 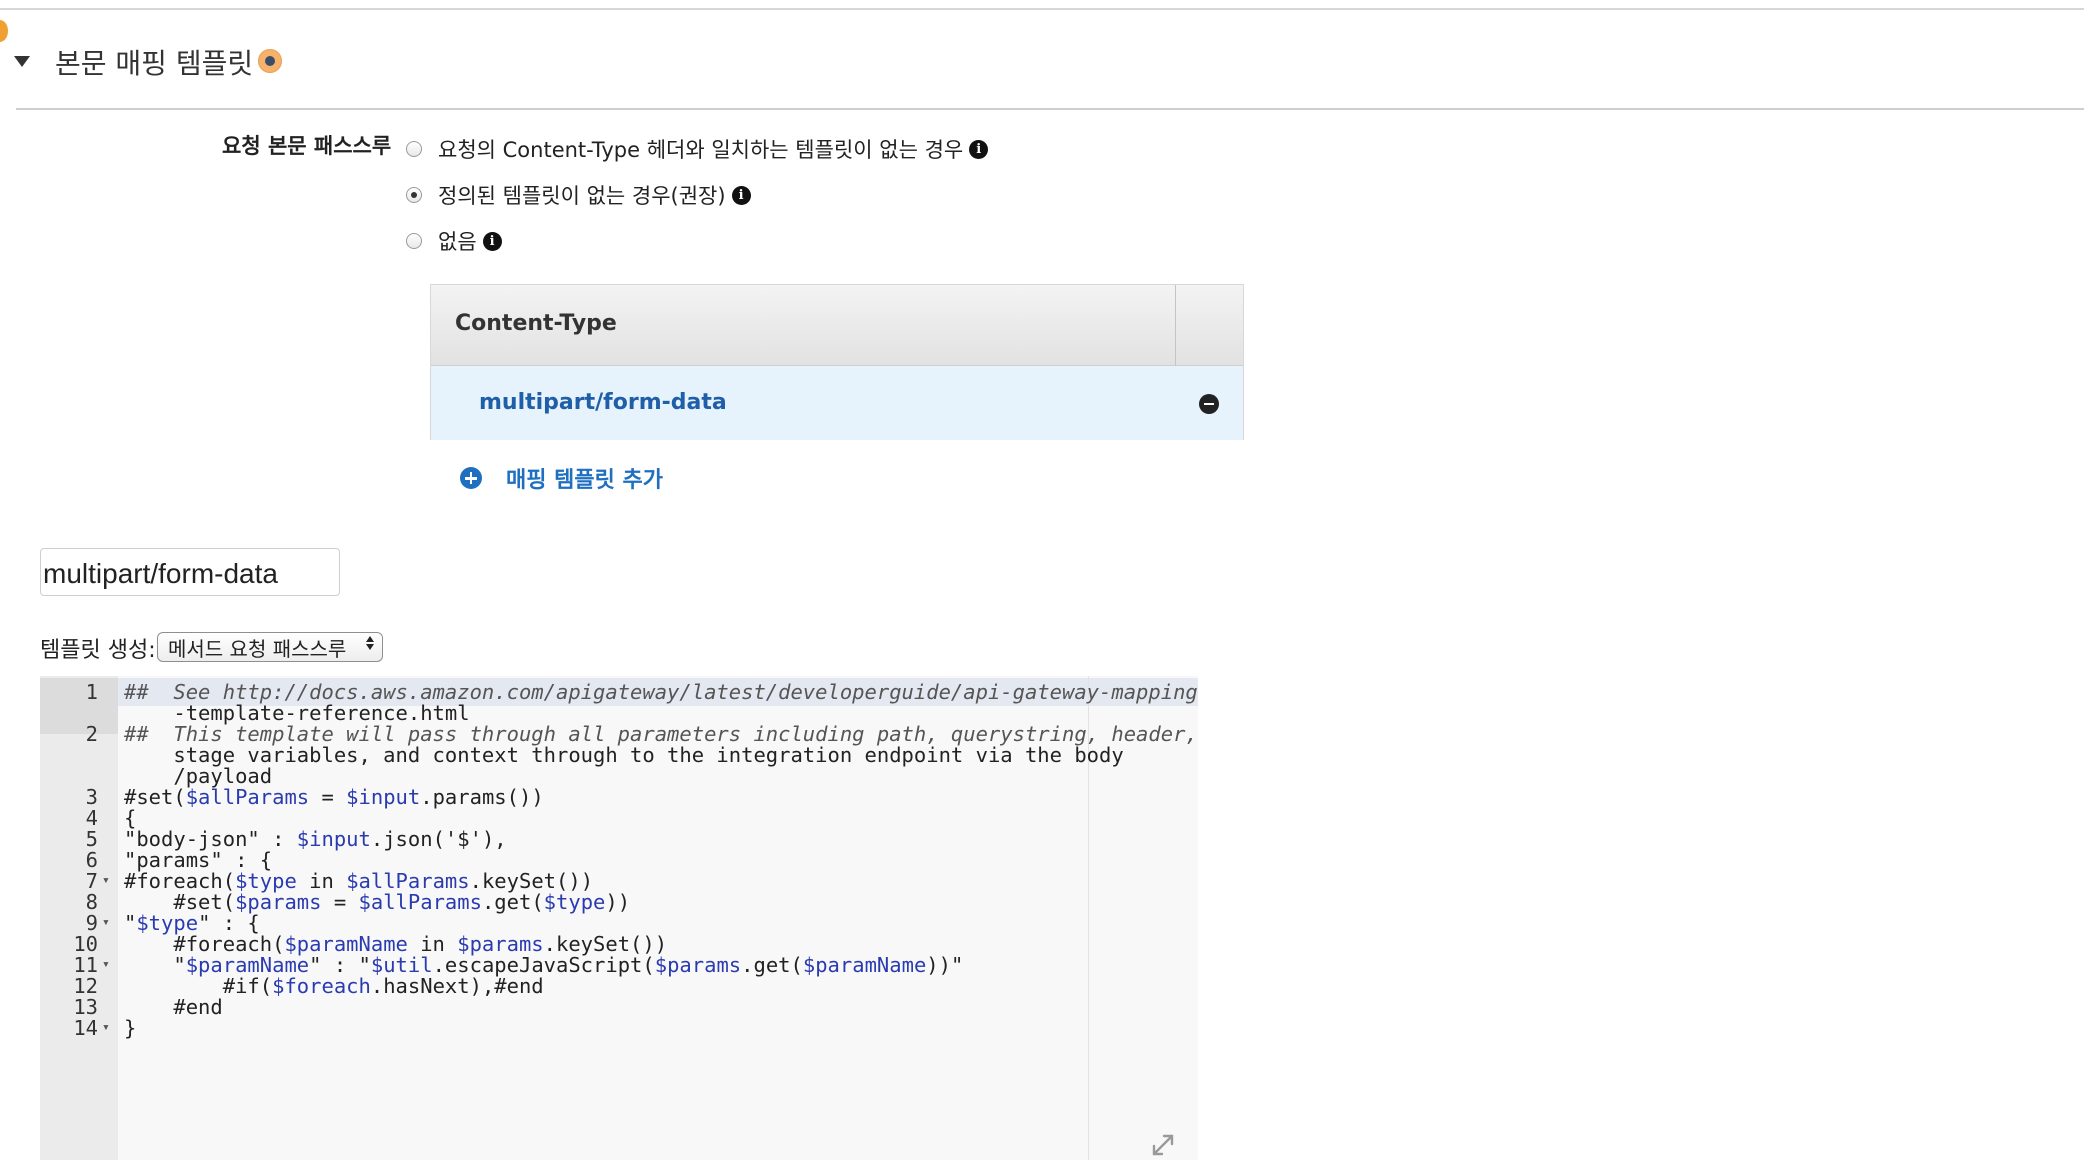 What do you see at coordinates (1175, 325) in the screenshot?
I see `header-separator` at bounding box center [1175, 325].